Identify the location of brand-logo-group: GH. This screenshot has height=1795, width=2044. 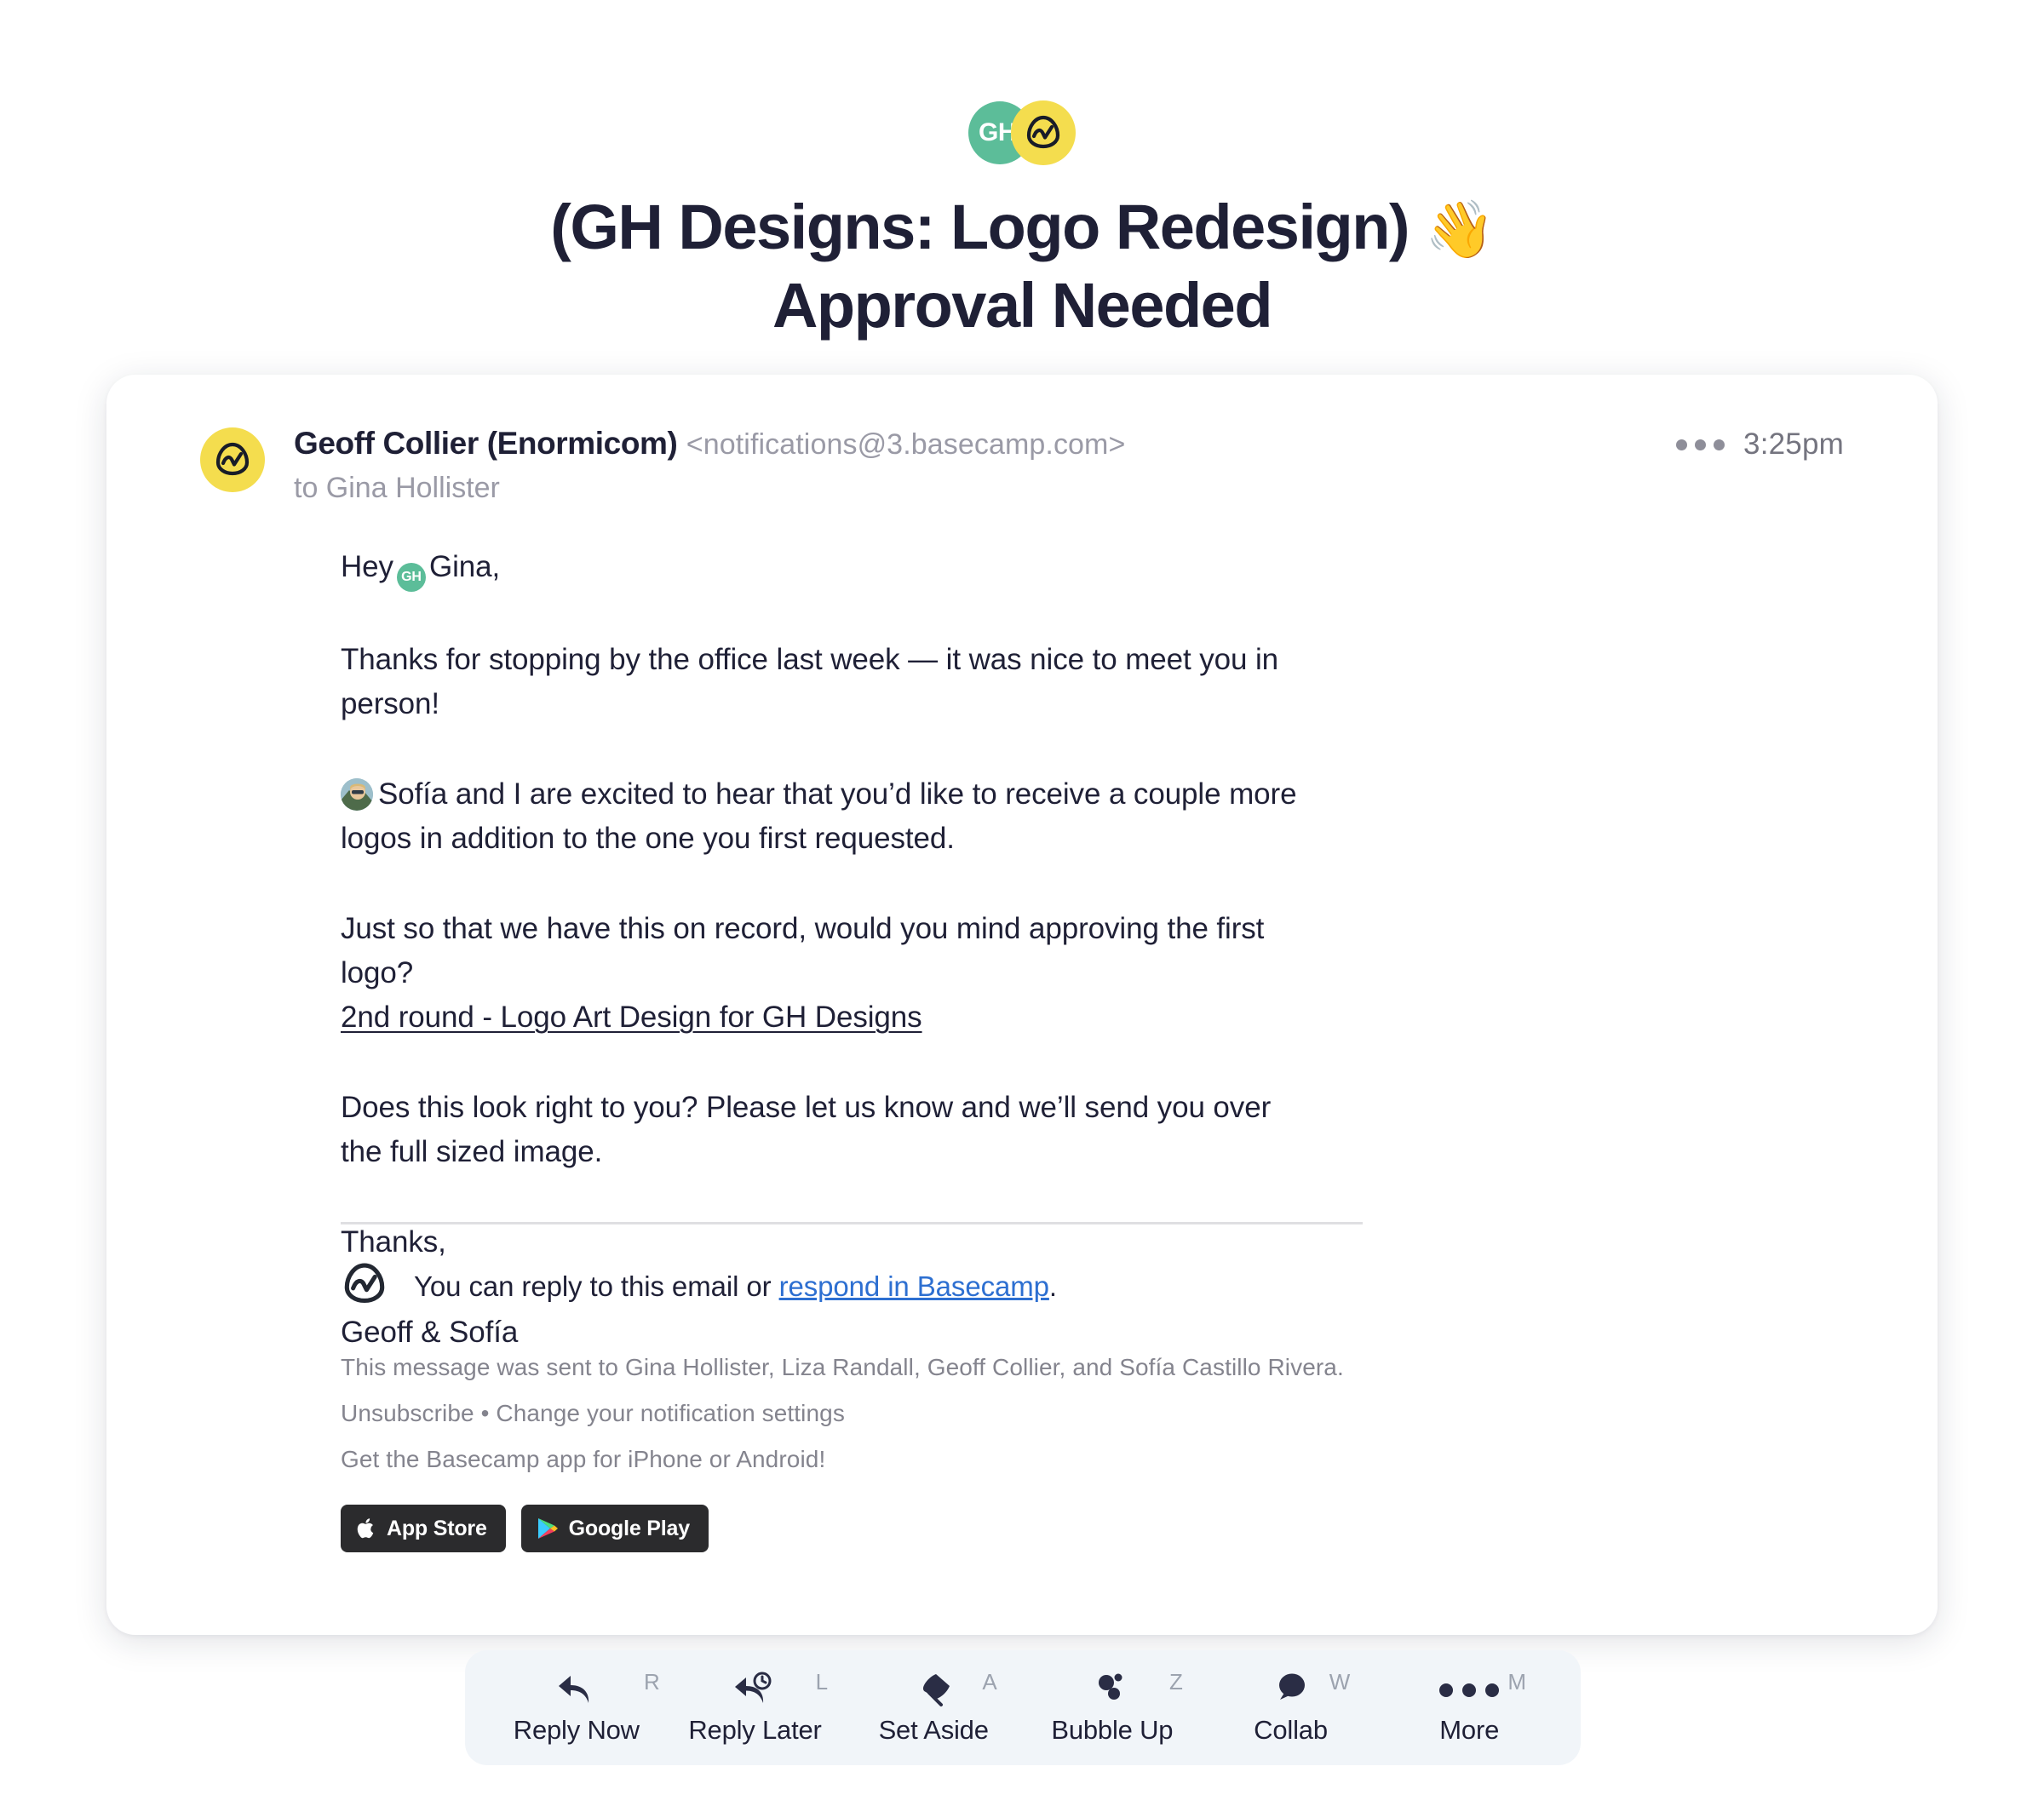
(1022, 133).